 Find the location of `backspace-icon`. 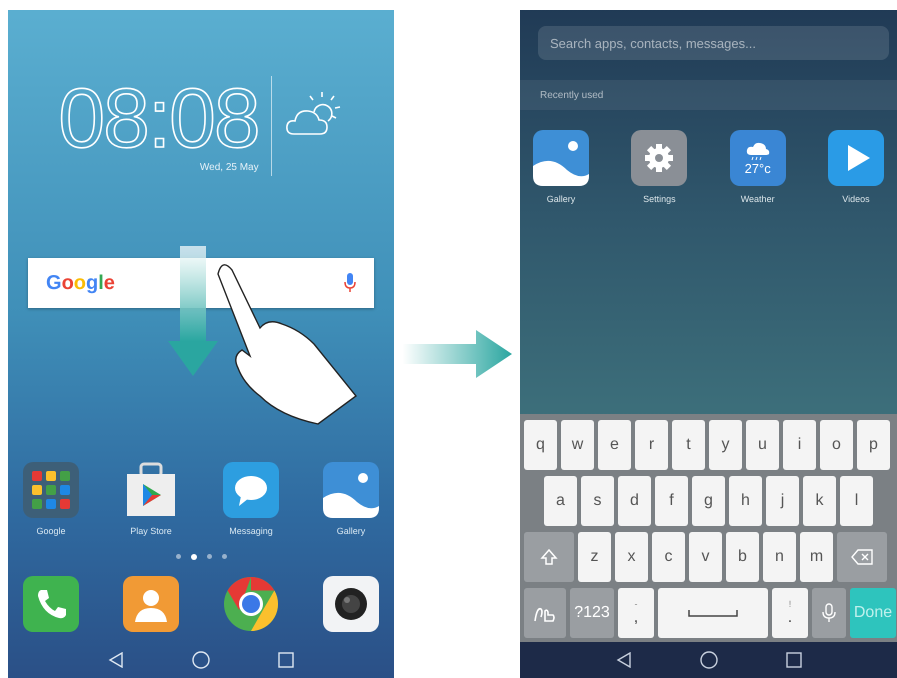

backspace-icon is located at coordinates (862, 557).